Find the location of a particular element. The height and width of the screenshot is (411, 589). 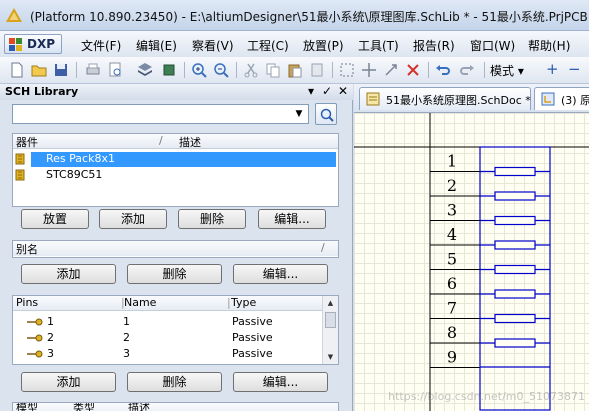

tab-schlib: (3) 原 is located at coordinates (561, 98).